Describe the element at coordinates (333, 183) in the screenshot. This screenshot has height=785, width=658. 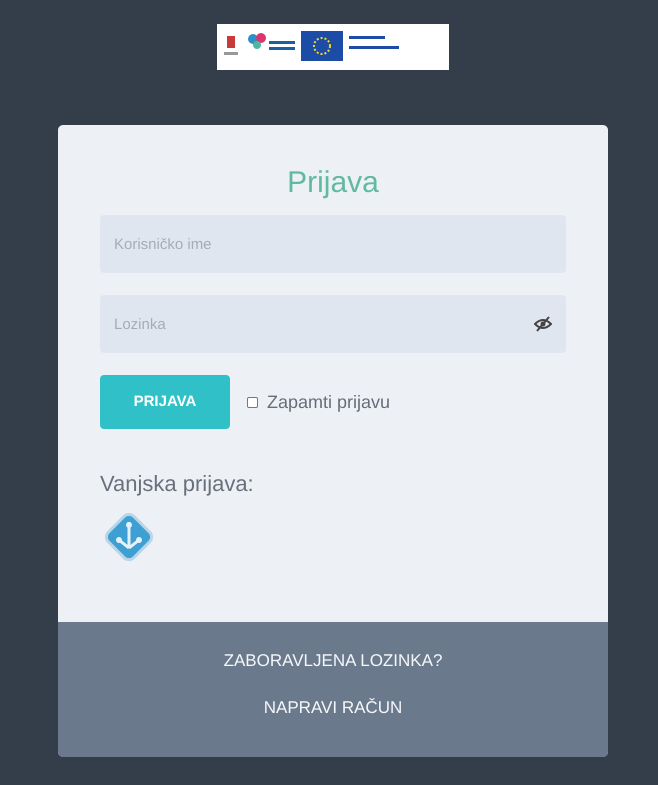
I see `login-title: Prijava` at that location.